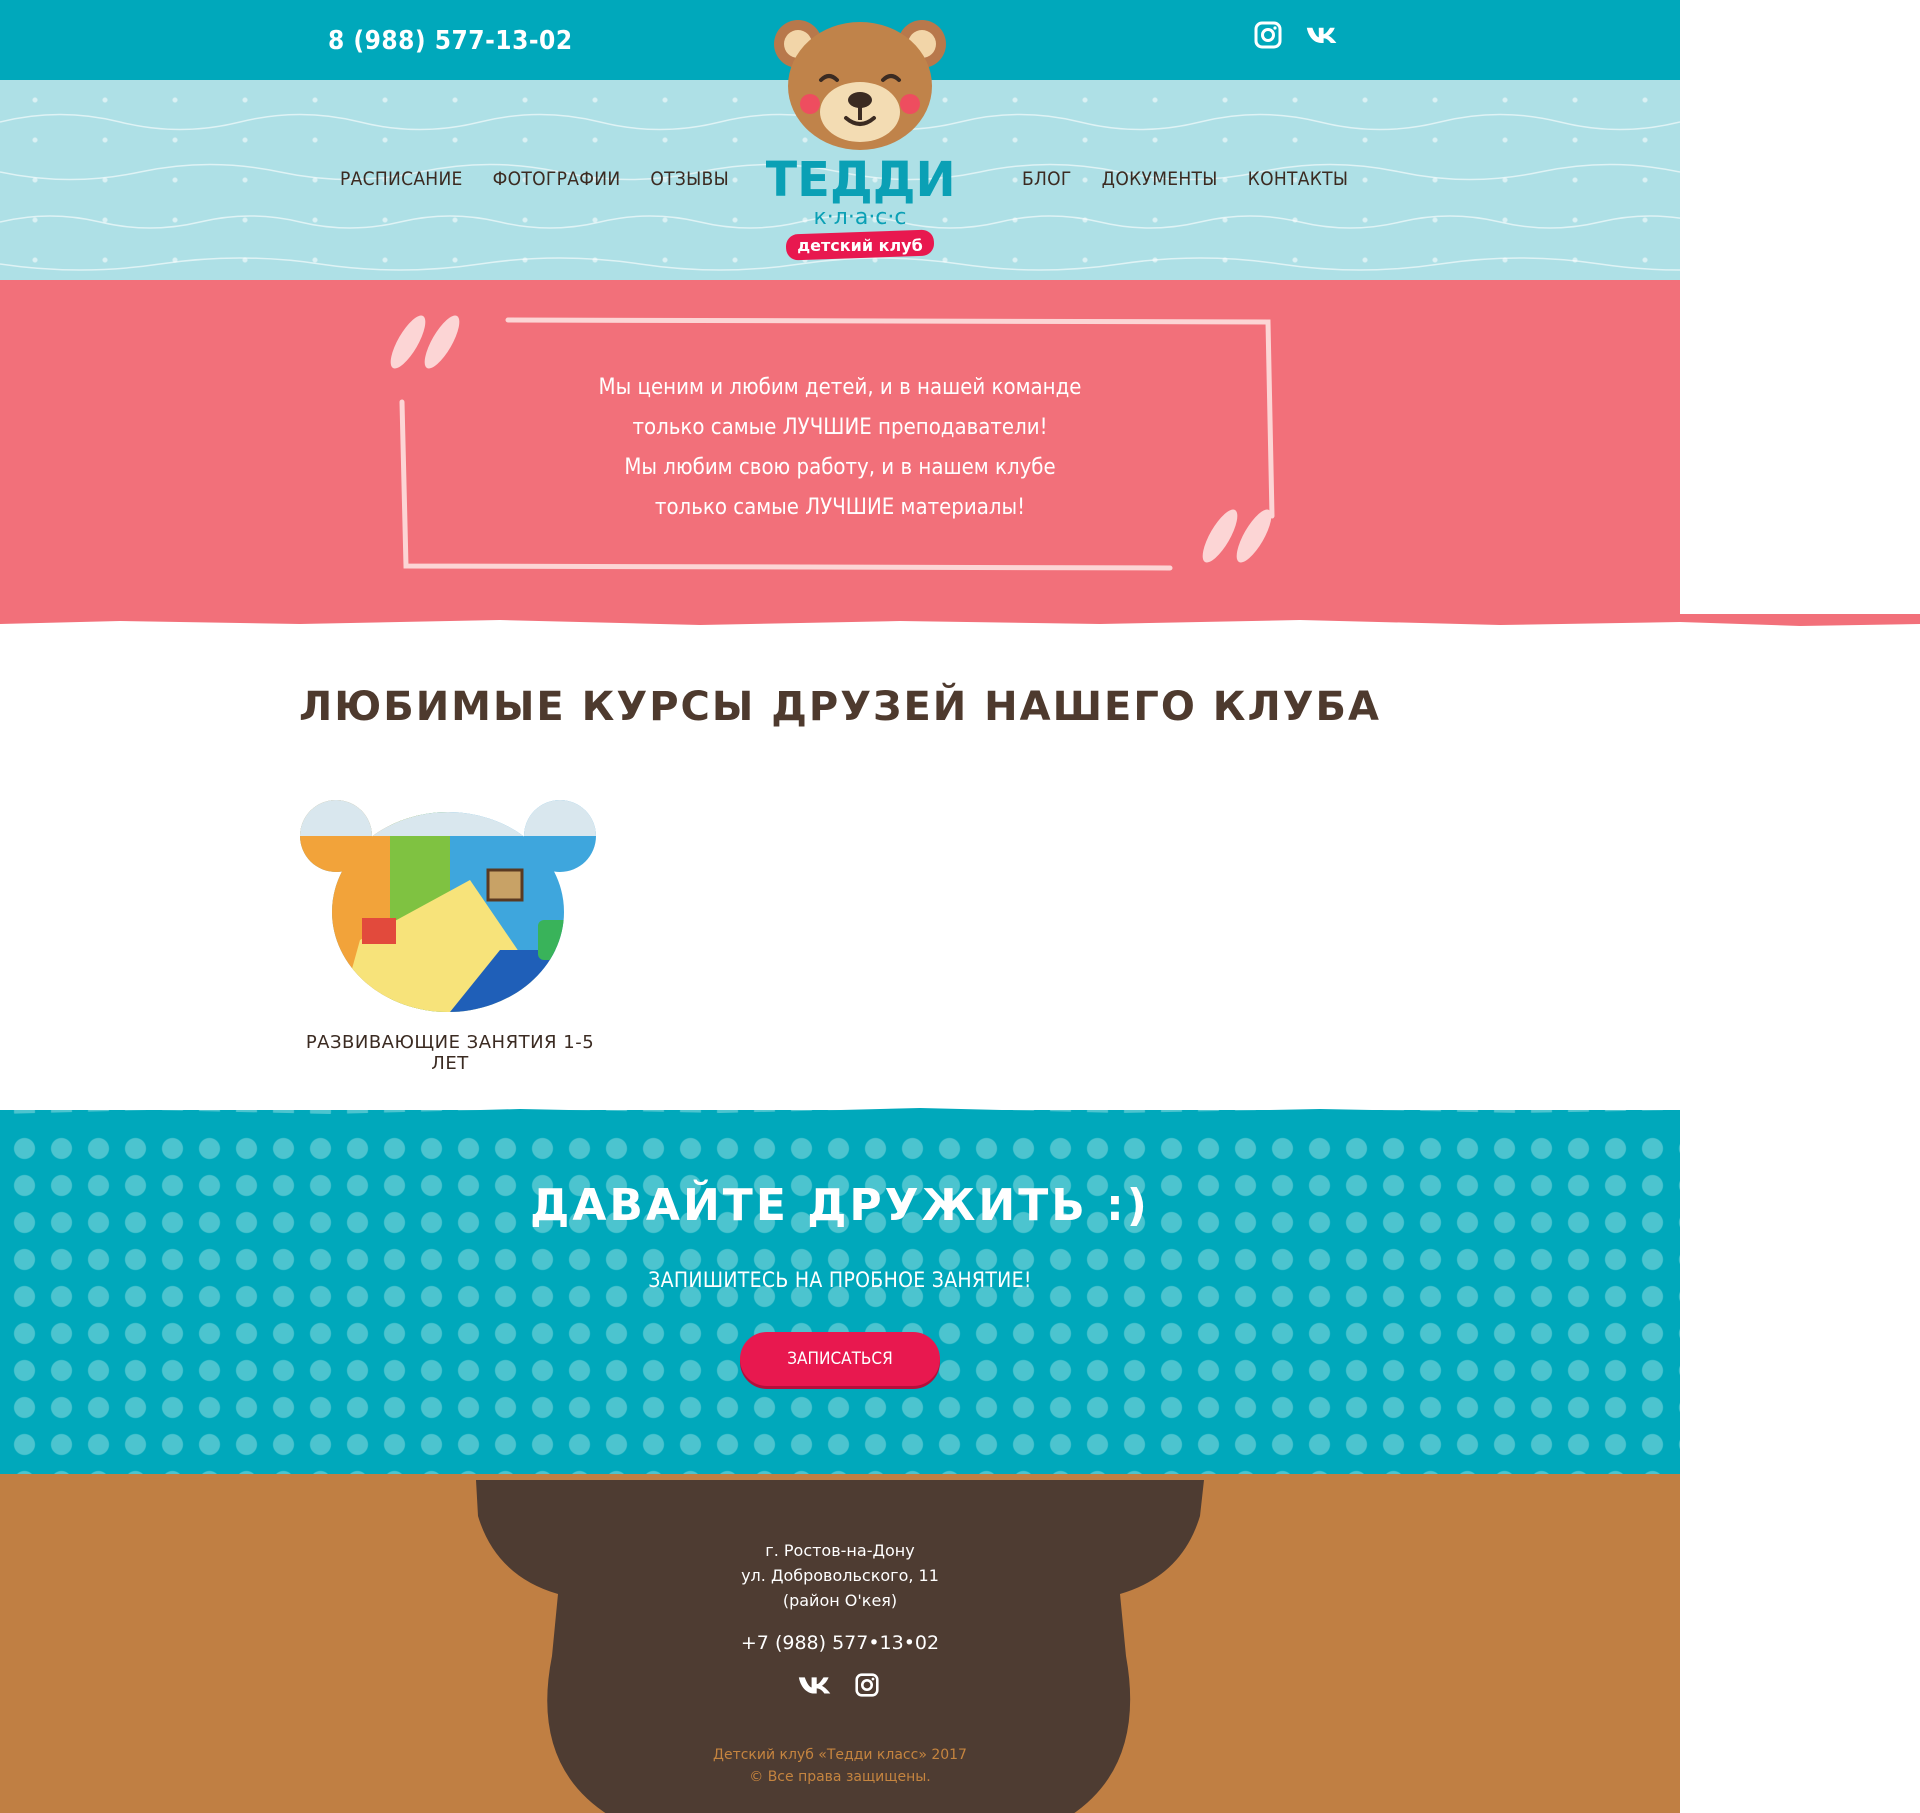 The width and height of the screenshot is (1920, 1813). Describe the element at coordinates (860, 85) in the screenshot. I see `bear-logo-icon` at that location.